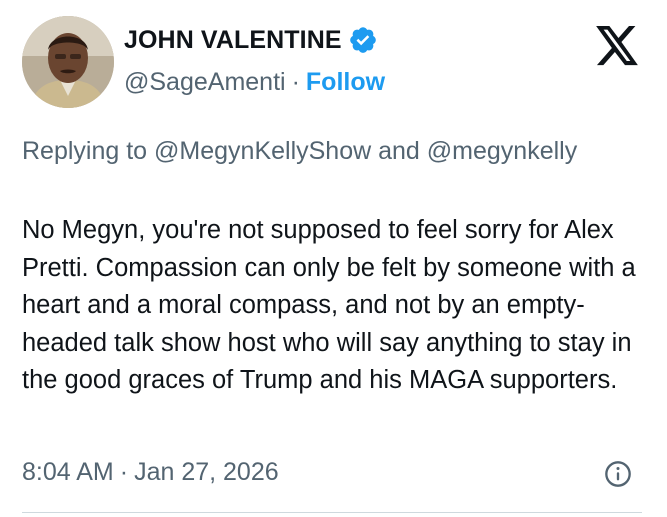  I want to click on avatar, so click(68, 62).